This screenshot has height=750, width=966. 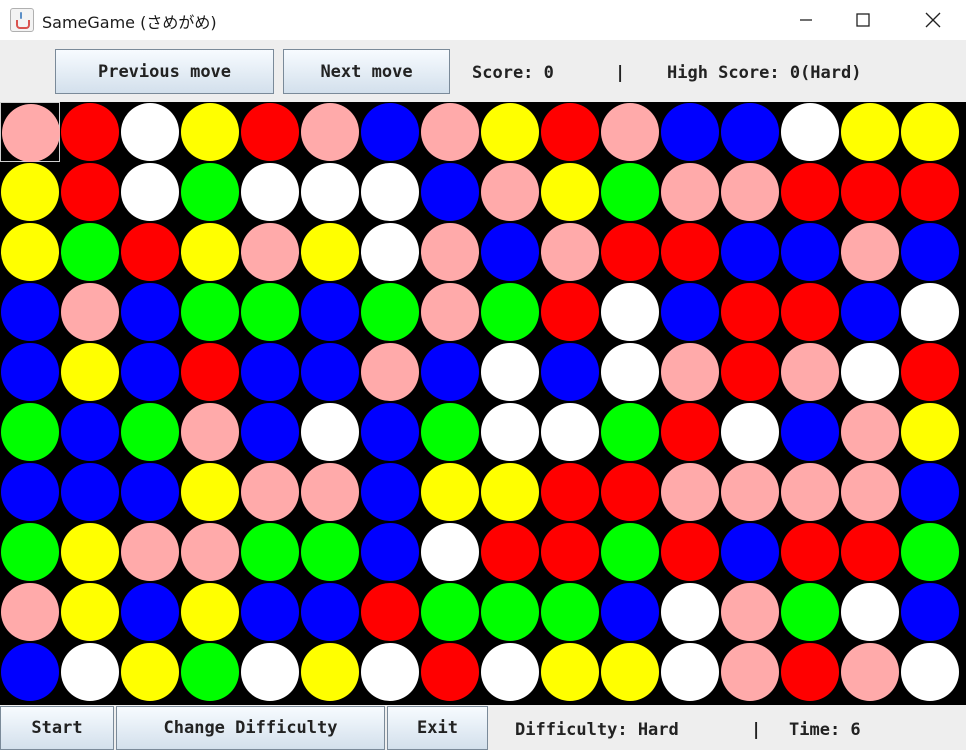 I want to click on change-difficulty-button: Change Difficulty, so click(x=250, y=728).